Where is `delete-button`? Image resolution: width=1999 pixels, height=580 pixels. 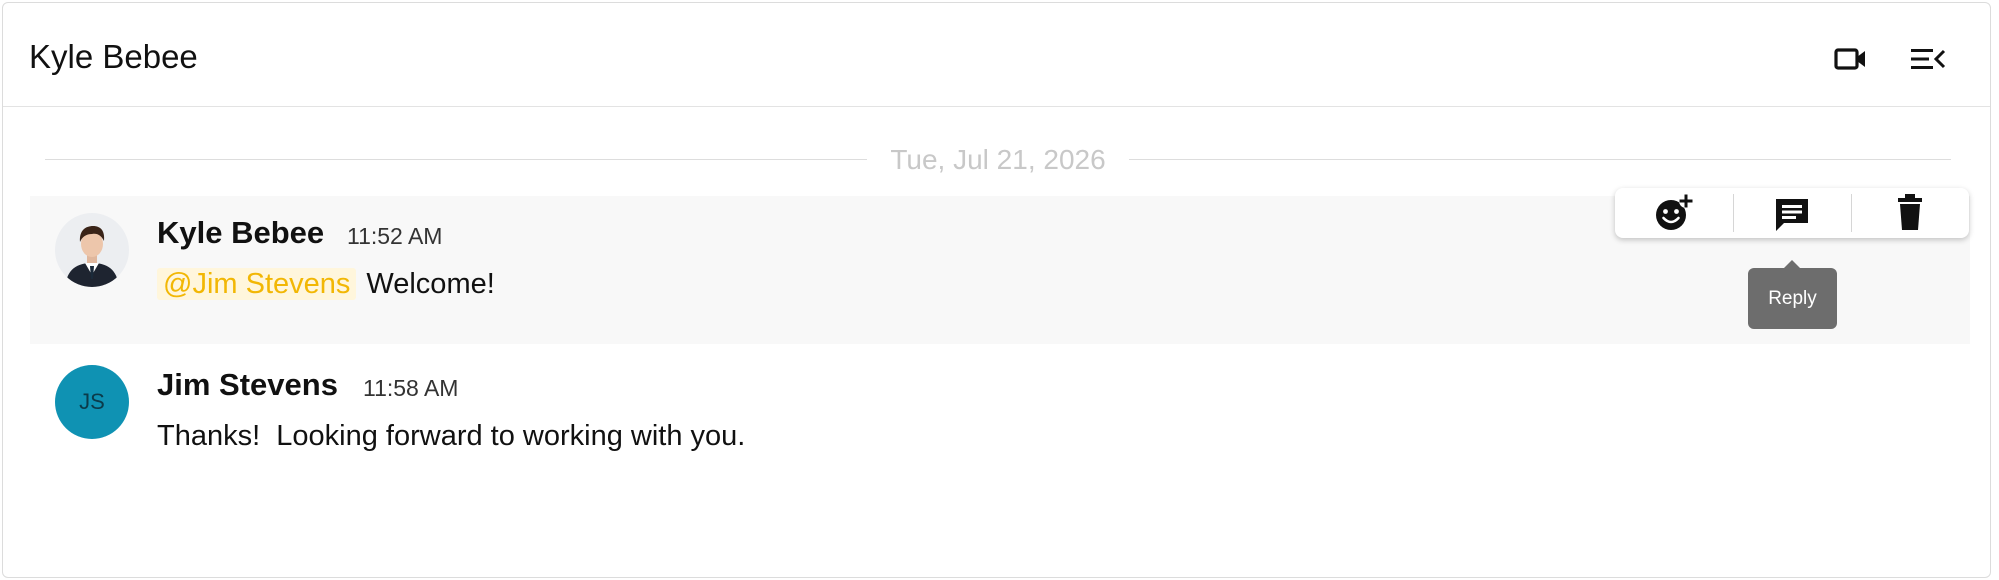 delete-button is located at coordinates (1910, 213).